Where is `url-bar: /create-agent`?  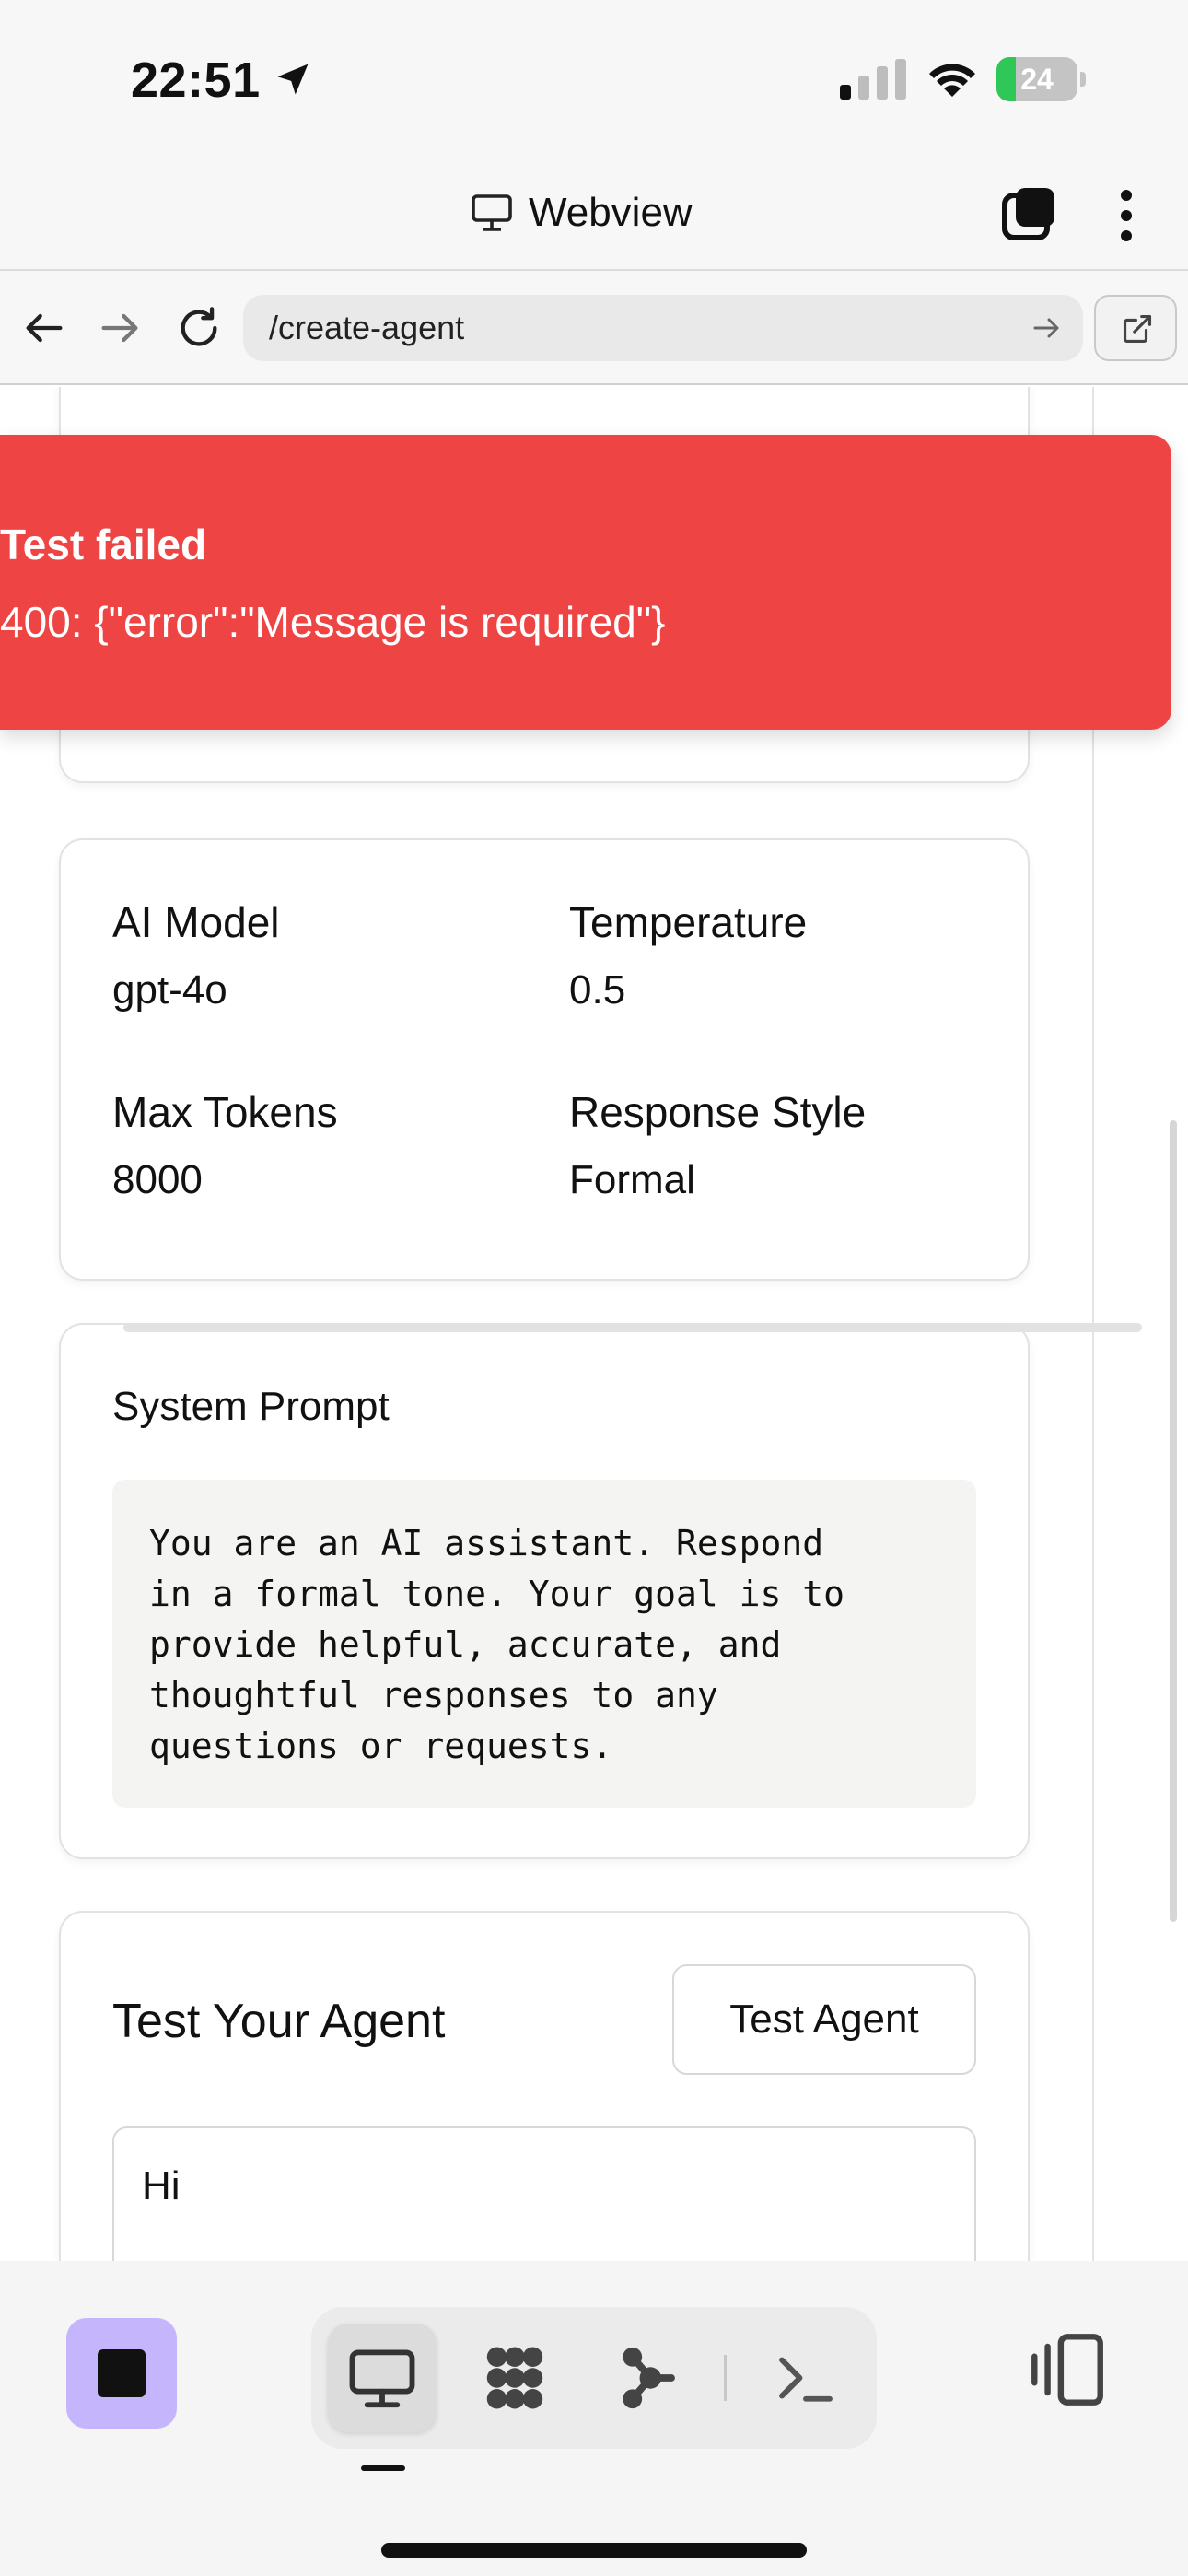 url-bar: /create-agent is located at coordinates (594, 328).